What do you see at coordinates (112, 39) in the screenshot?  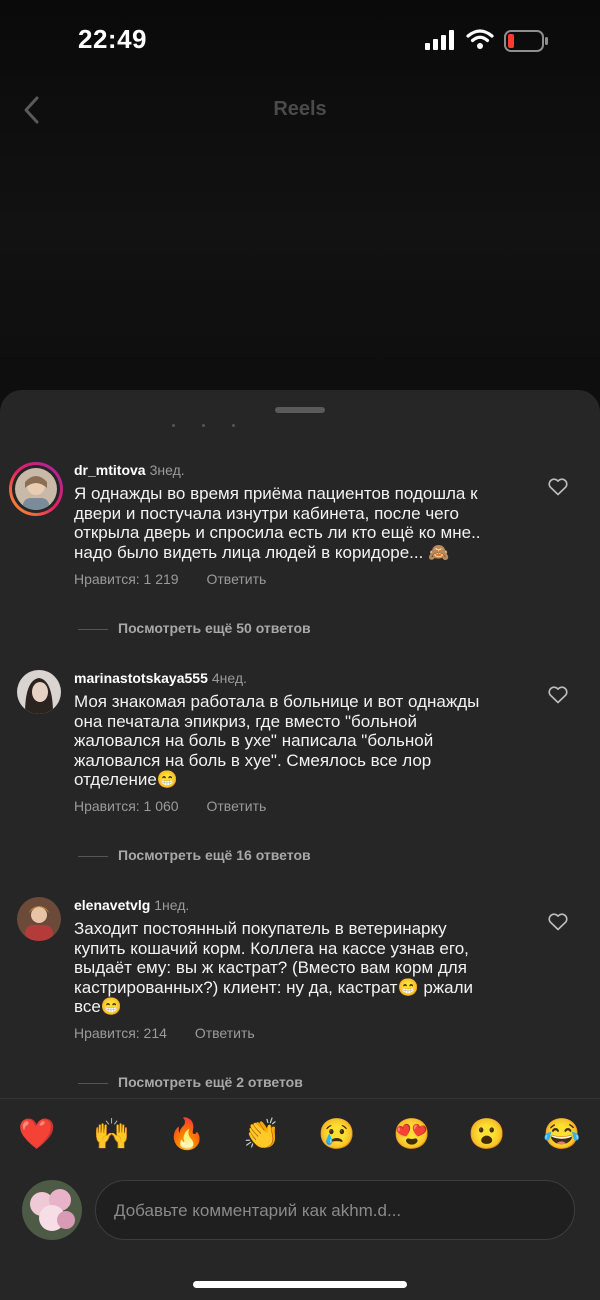 I see `status-time: 22:49` at bounding box center [112, 39].